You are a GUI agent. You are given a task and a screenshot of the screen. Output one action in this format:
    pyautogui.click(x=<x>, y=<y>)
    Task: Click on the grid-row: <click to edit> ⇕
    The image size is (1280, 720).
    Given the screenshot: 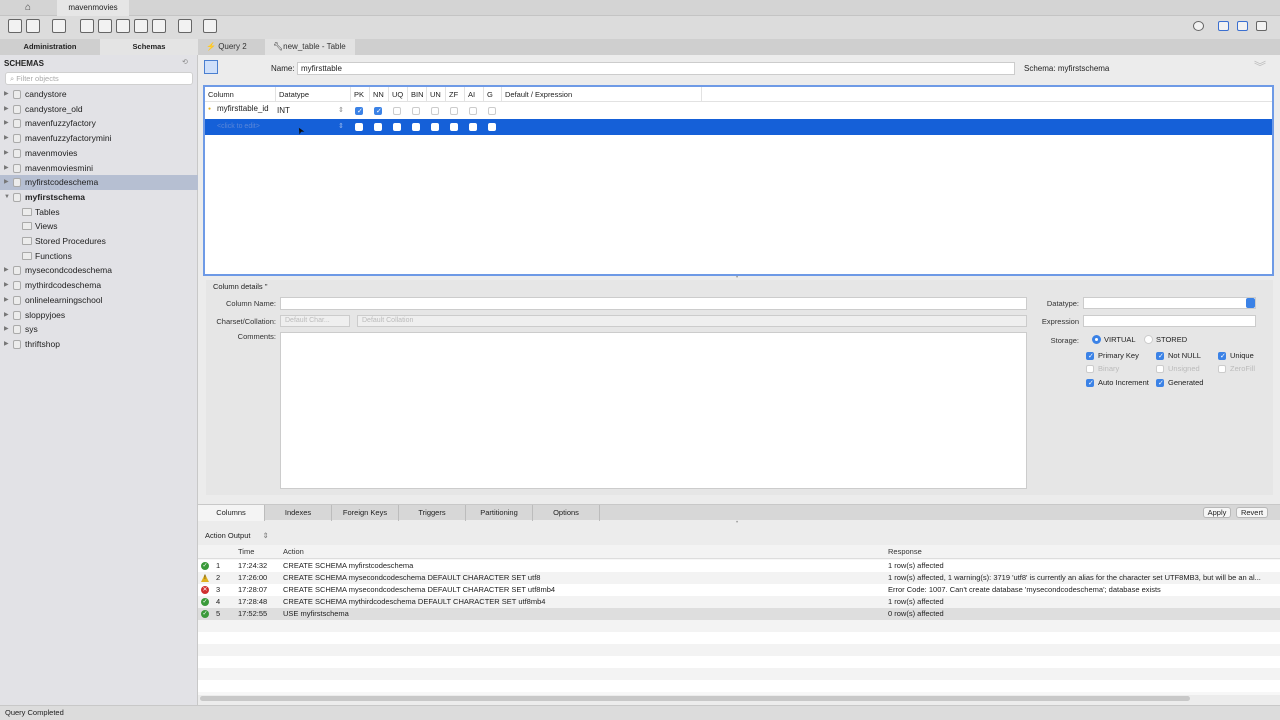 What is the action you would take?
    pyautogui.click(x=738, y=127)
    